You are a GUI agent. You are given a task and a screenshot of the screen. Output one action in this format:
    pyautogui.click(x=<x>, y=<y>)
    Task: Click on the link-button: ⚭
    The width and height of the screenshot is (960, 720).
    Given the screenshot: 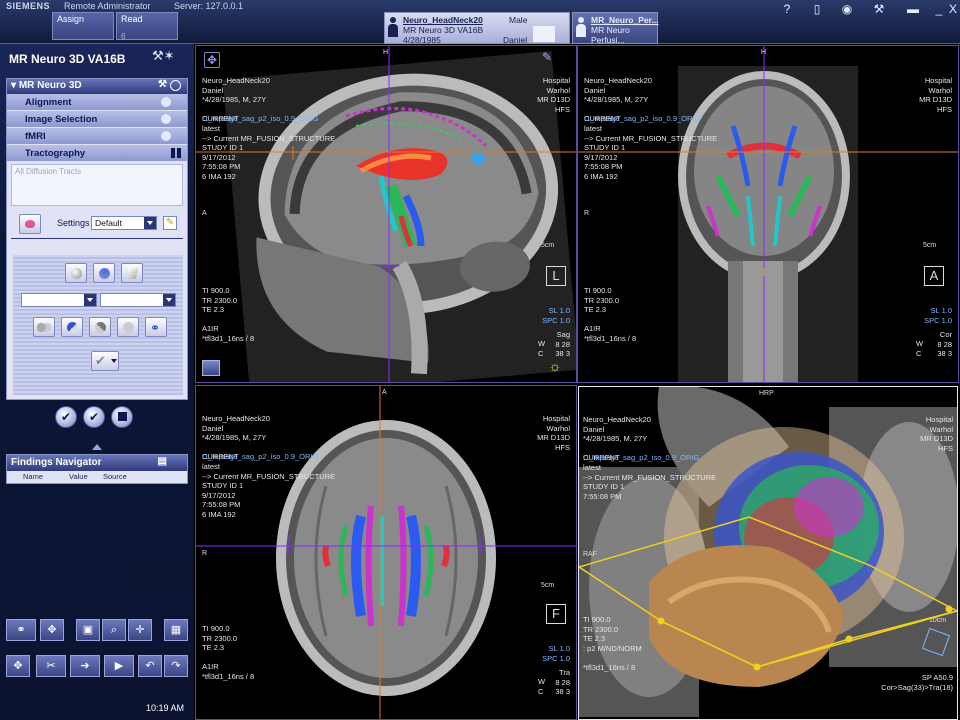 What is the action you would take?
    pyautogui.click(x=156, y=327)
    